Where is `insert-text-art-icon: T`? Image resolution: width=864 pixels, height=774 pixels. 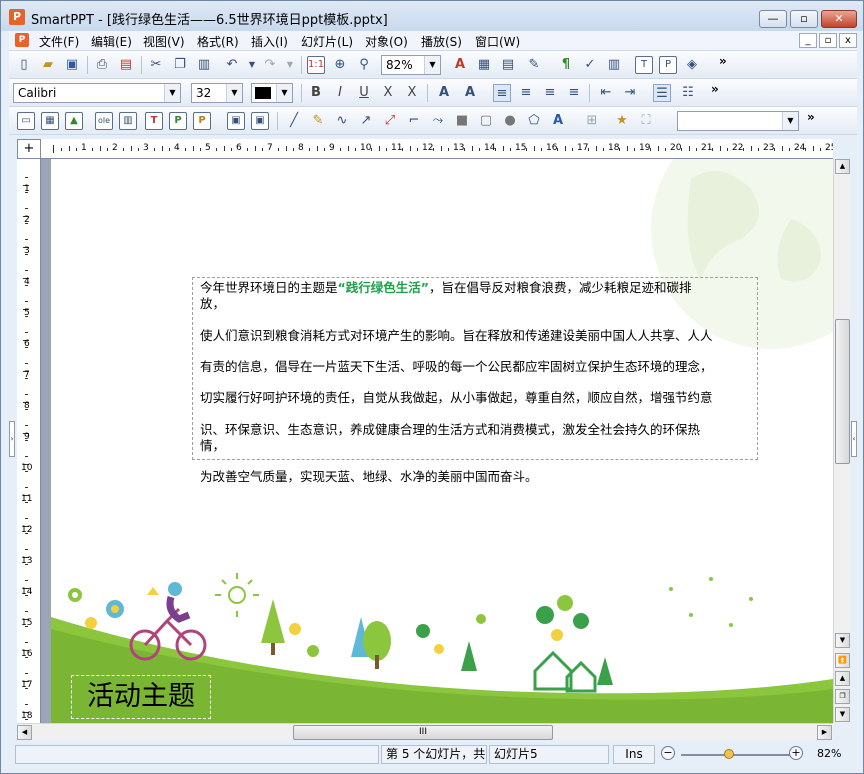
insert-text-art-icon: T is located at coordinates (154, 121).